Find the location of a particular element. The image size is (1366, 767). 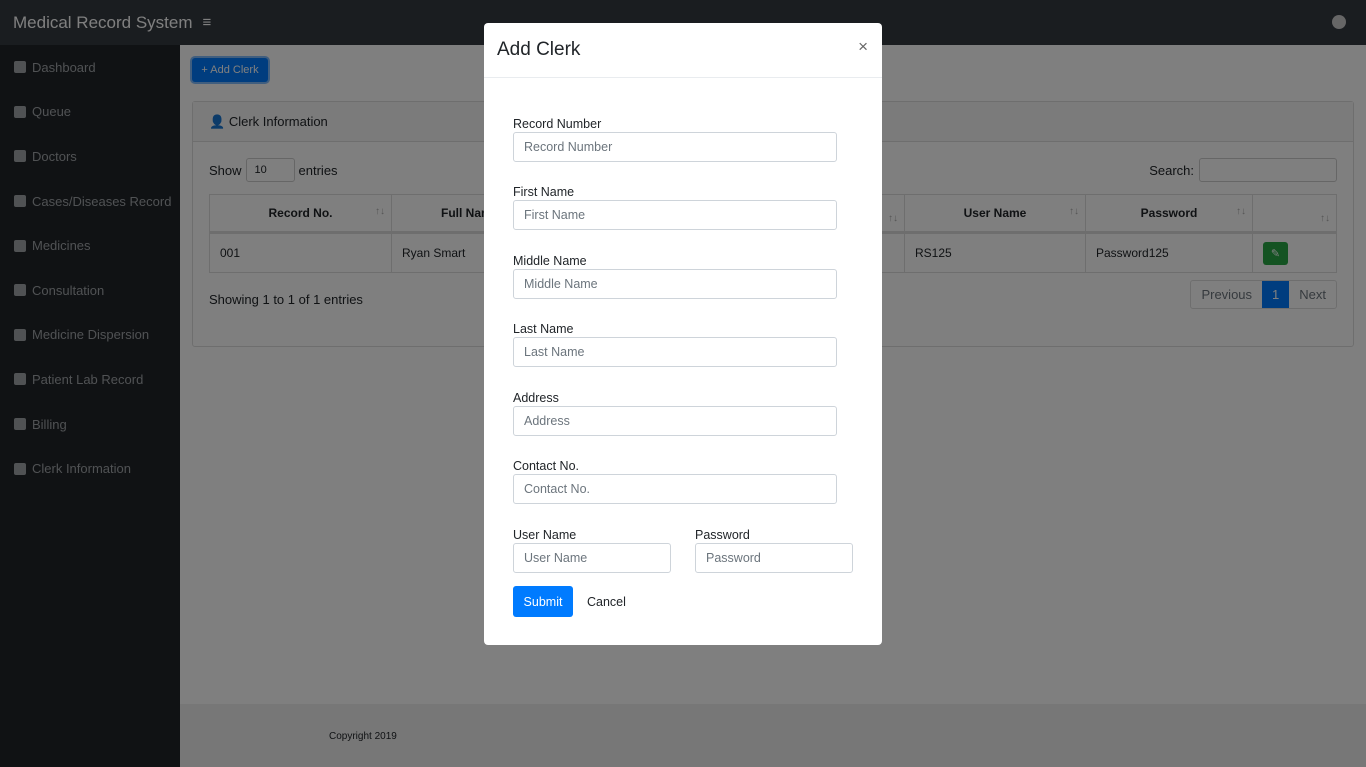

user-name-input: User Name is located at coordinates (592, 558).